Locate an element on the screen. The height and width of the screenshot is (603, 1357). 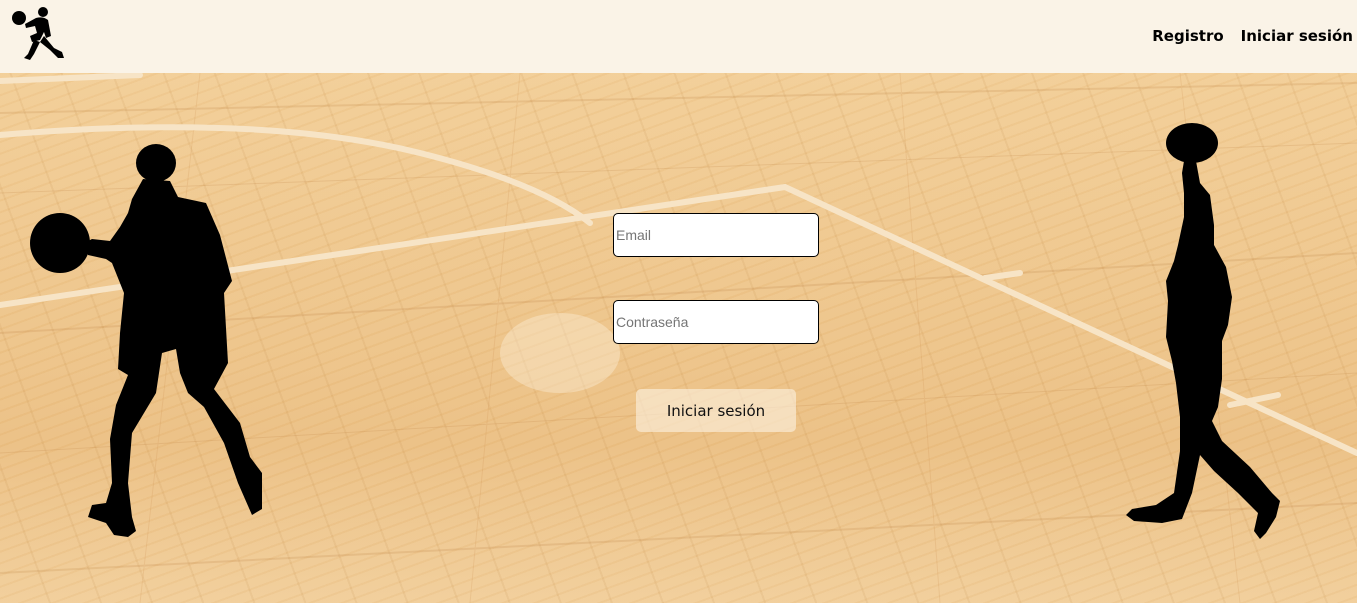
nav-links: Registro Iniciar sesión is located at coordinates (1252, 36).